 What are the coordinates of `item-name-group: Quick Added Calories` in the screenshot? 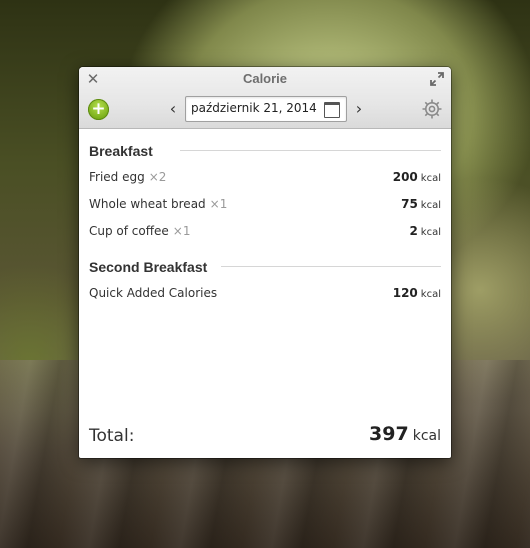 It's located at (155, 293).